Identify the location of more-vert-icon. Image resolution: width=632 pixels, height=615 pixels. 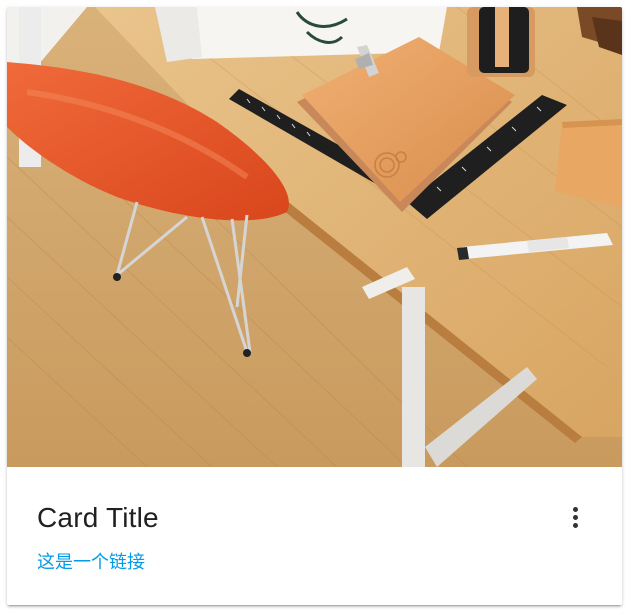
(575, 517).